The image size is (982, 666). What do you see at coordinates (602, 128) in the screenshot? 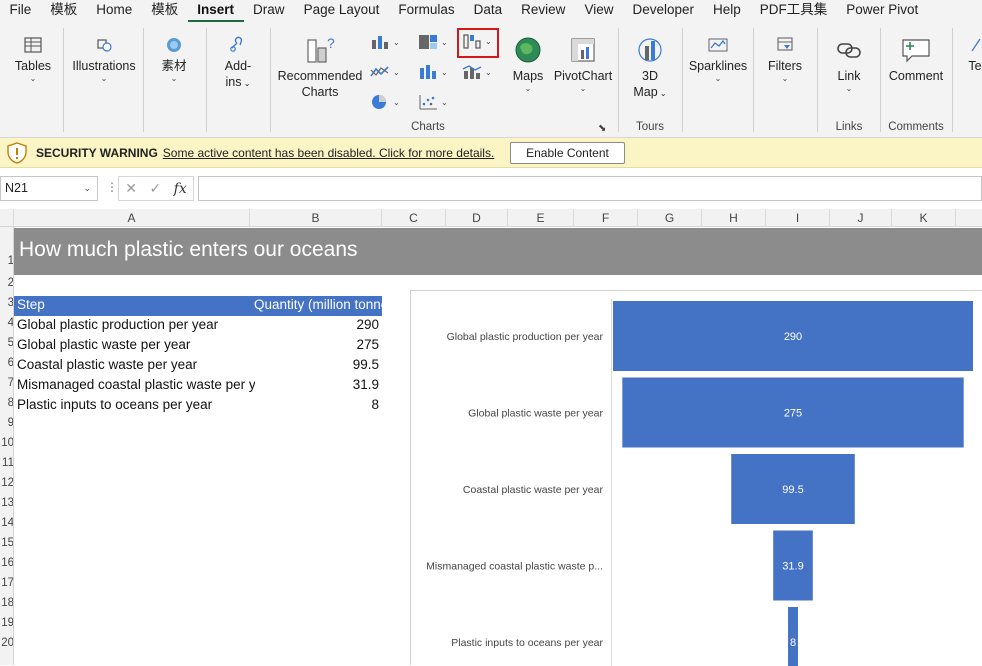
I see `charts-dialog-launcher: ⬊` at bounding box center [602, 128].